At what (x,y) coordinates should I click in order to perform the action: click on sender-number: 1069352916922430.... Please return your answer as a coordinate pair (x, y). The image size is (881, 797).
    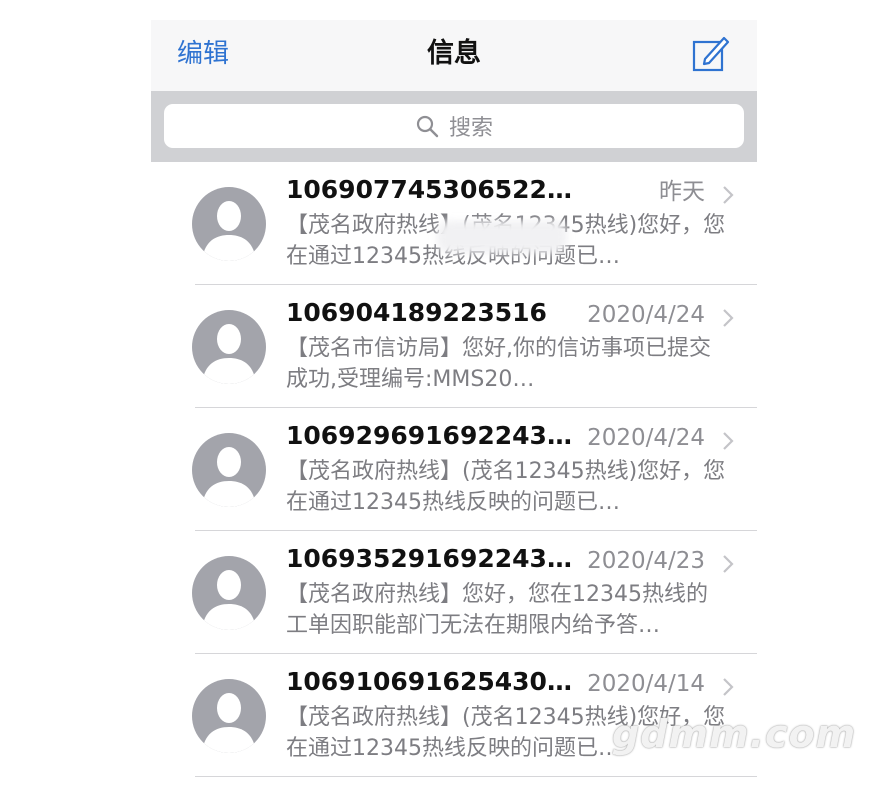
    Looking at the image, I should click on (436, 558).